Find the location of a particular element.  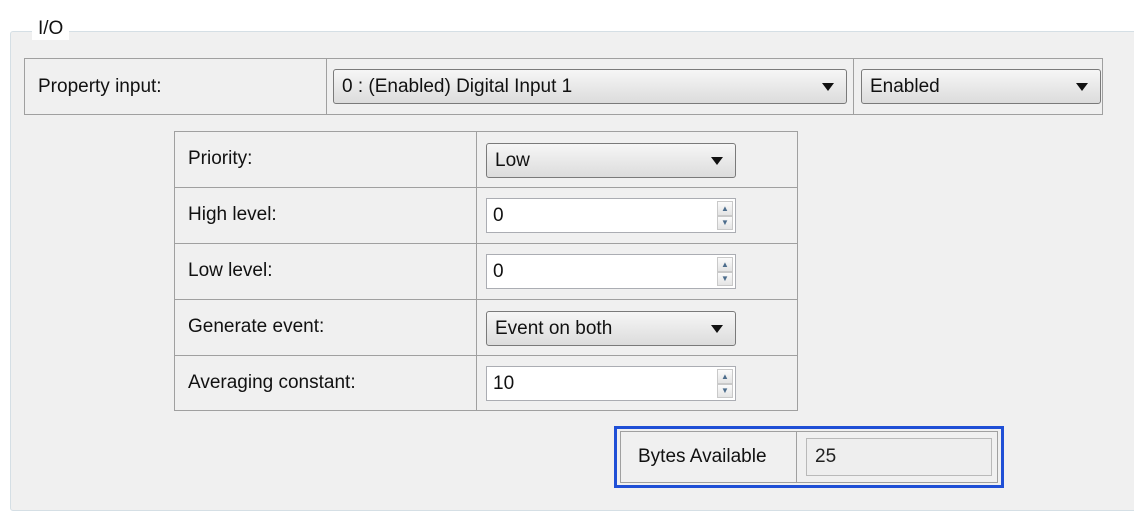

high-level-label: High level: is located at coordinates (232, 214).